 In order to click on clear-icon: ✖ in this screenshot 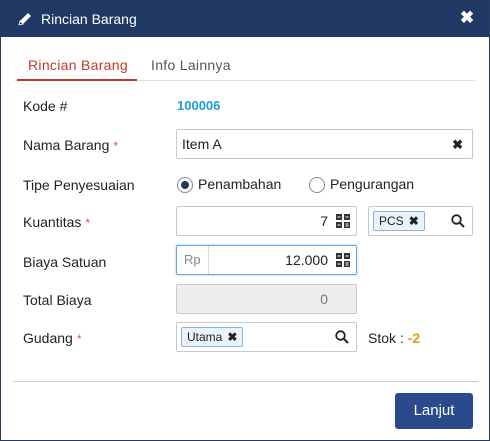, I will do `click(457, 145)`.